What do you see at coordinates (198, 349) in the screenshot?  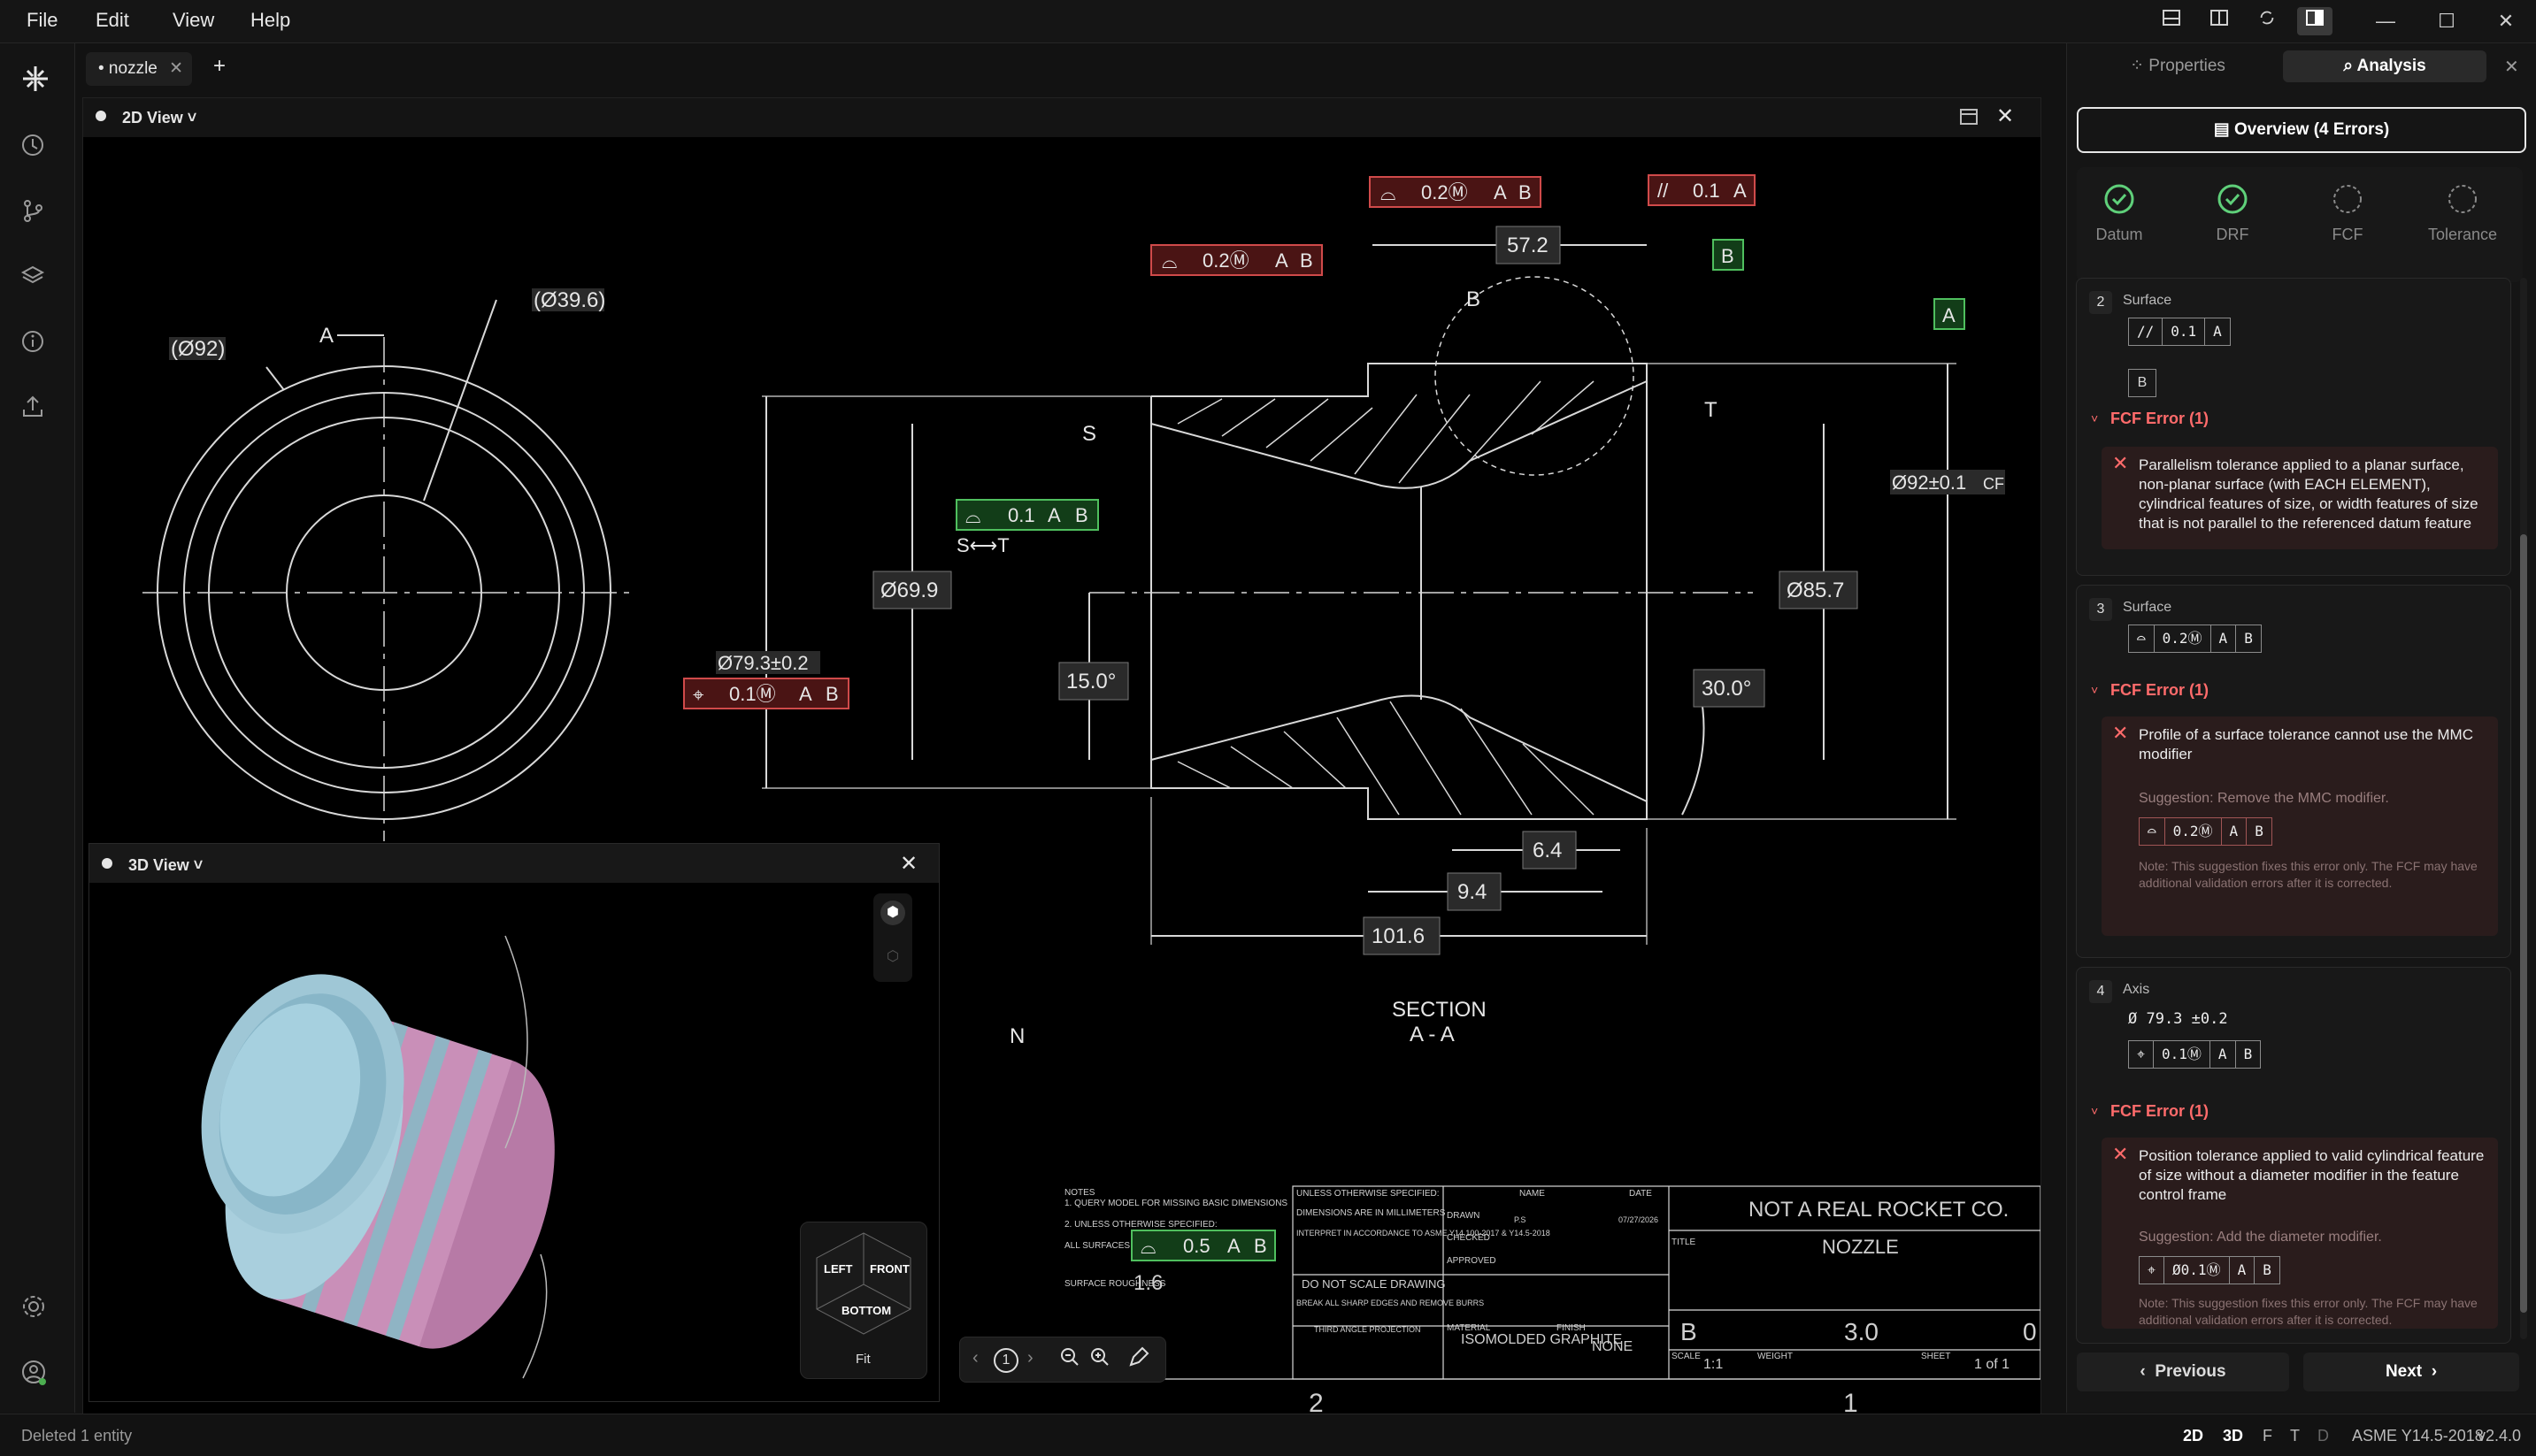 I see `dim-d92: (Ø92)` at bounding box center [198, 349].